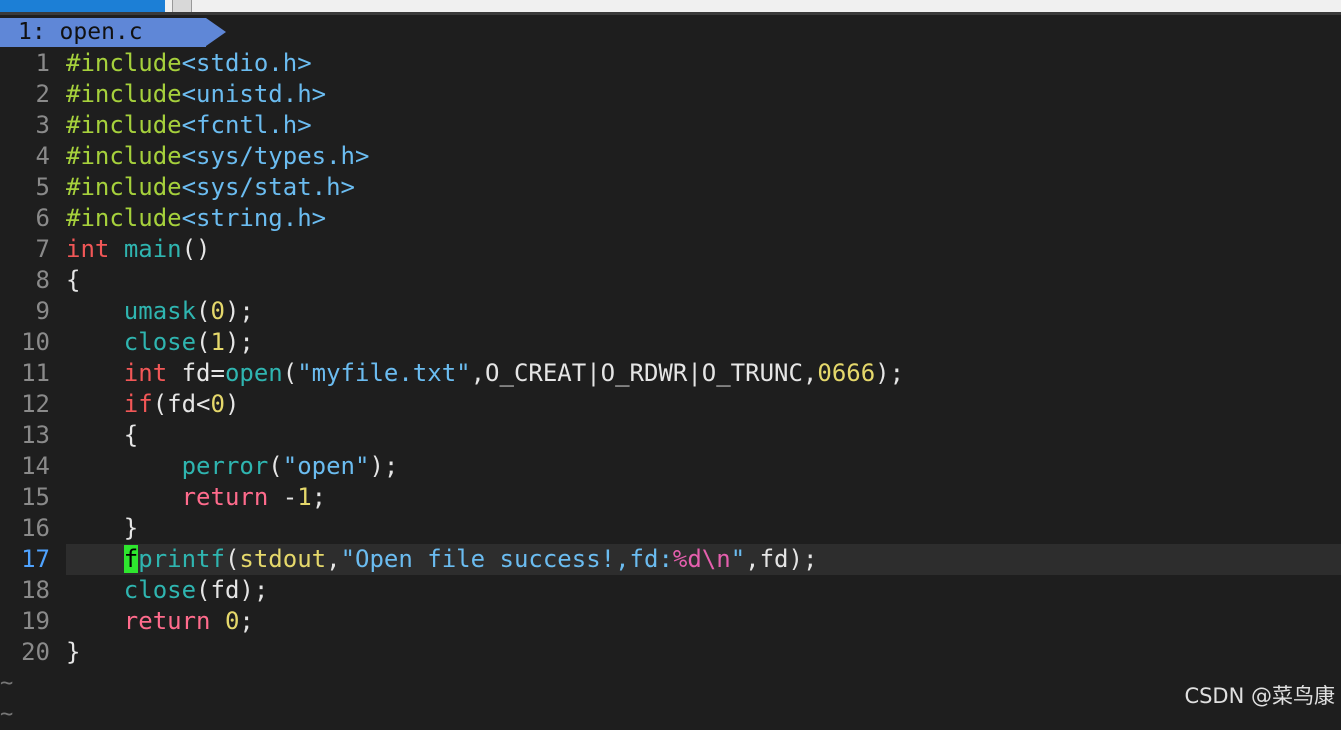 Image resolution: width=1341 pixels, height=730 pixels. I want to click on line-number: 1, so click(42, 63).